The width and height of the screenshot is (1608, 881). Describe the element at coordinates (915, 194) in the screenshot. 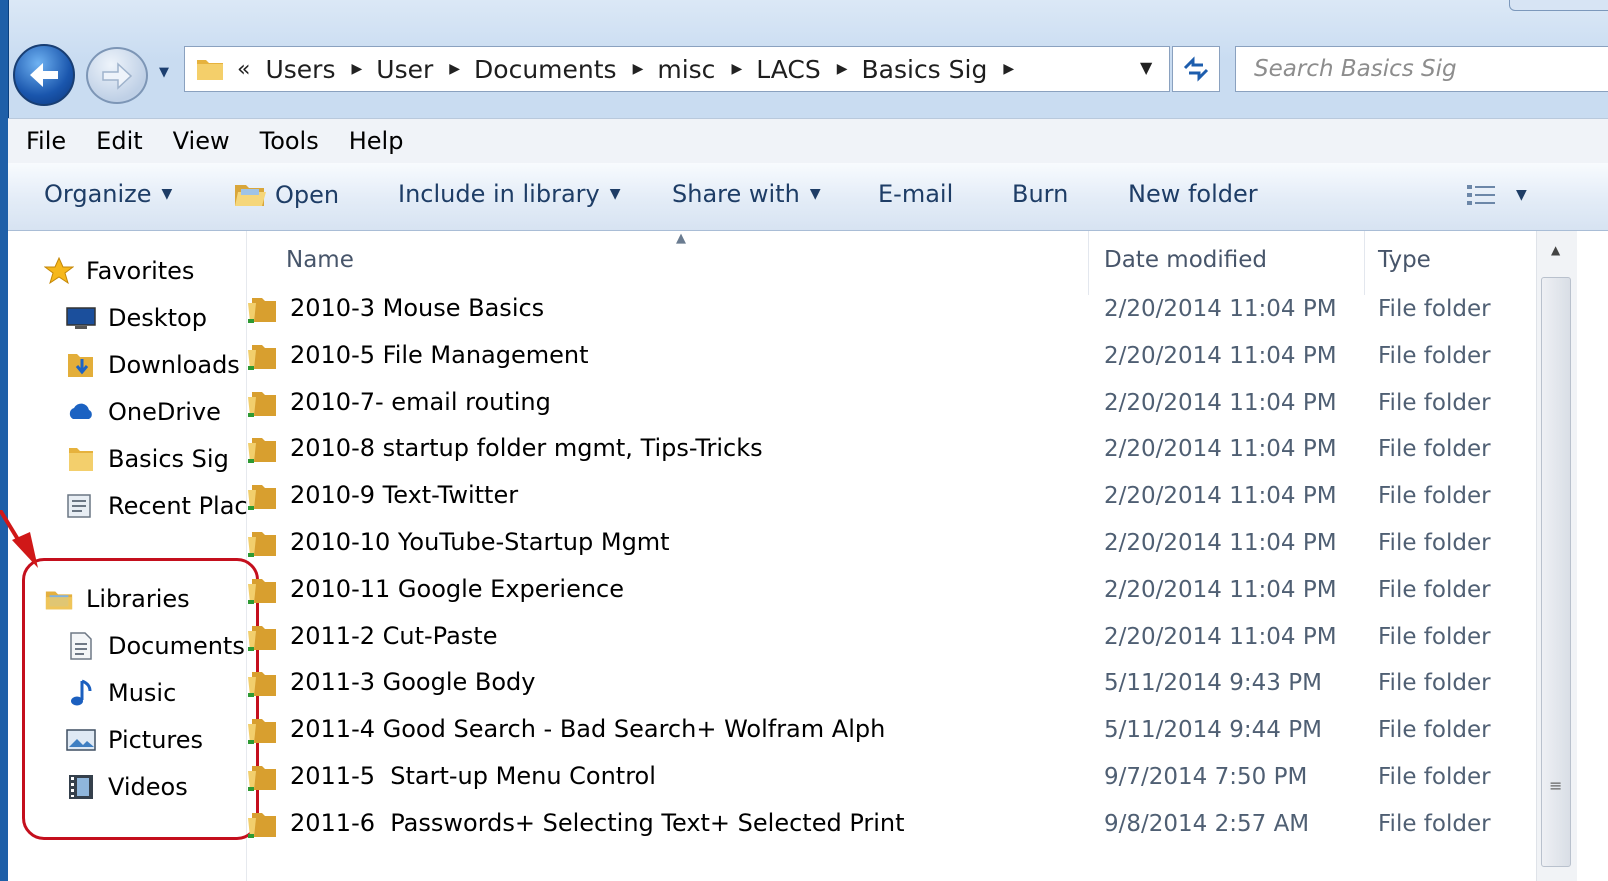

I see `email-button: E-mail` at that location.